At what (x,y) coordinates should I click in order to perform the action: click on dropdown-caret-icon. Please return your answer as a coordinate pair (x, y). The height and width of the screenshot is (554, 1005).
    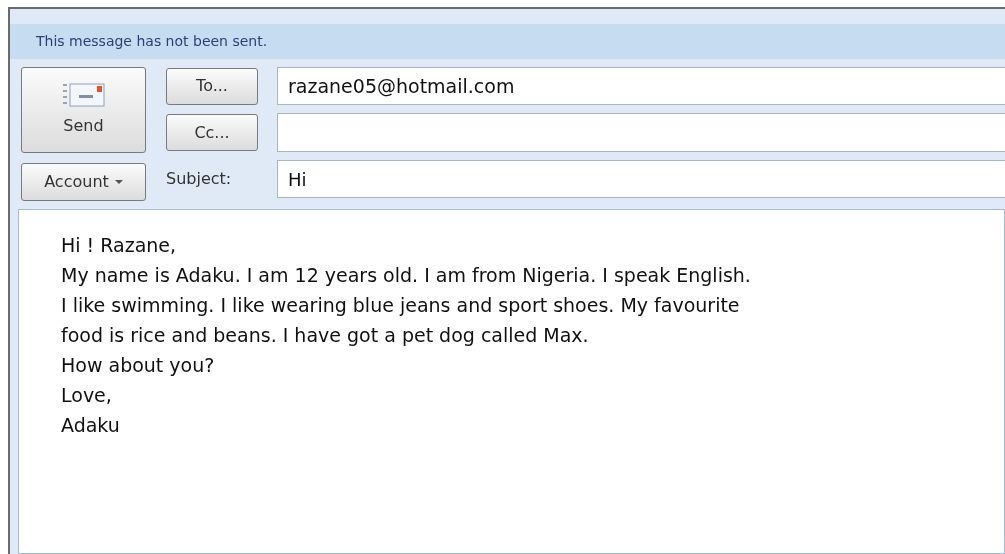
    Looking at the image, I should click on (118, 182).